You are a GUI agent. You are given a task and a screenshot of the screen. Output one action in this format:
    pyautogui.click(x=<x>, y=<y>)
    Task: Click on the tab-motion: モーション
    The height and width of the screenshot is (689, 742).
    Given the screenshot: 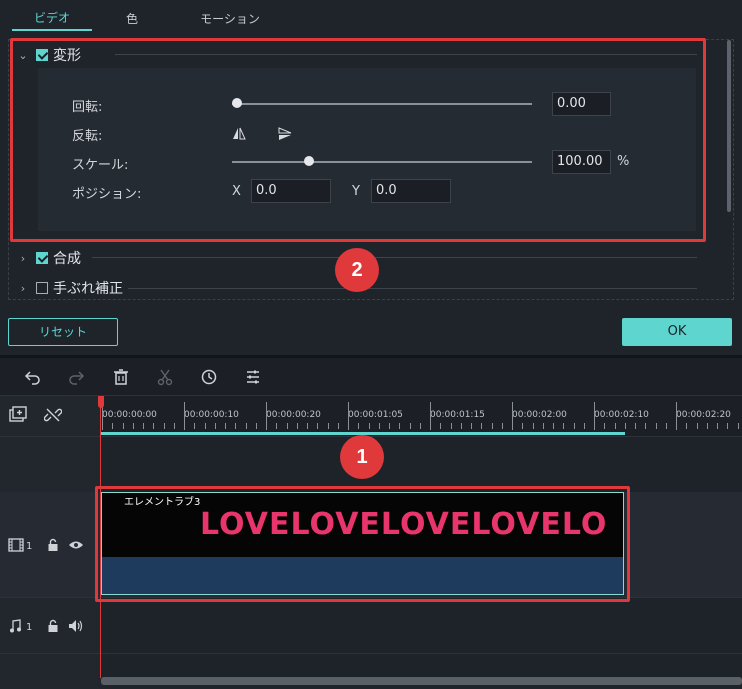 What is the action you would take?
    pyautogui.click(x=230, y=15)
    